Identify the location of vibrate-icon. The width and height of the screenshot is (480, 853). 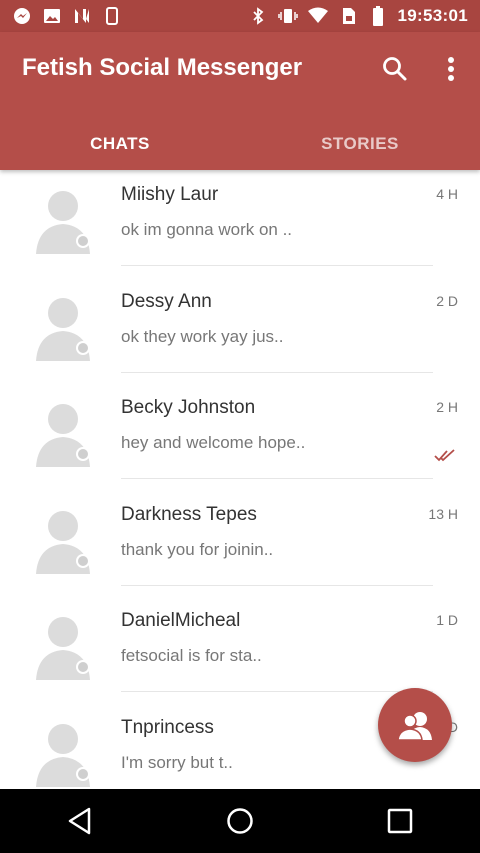
(287, 16).